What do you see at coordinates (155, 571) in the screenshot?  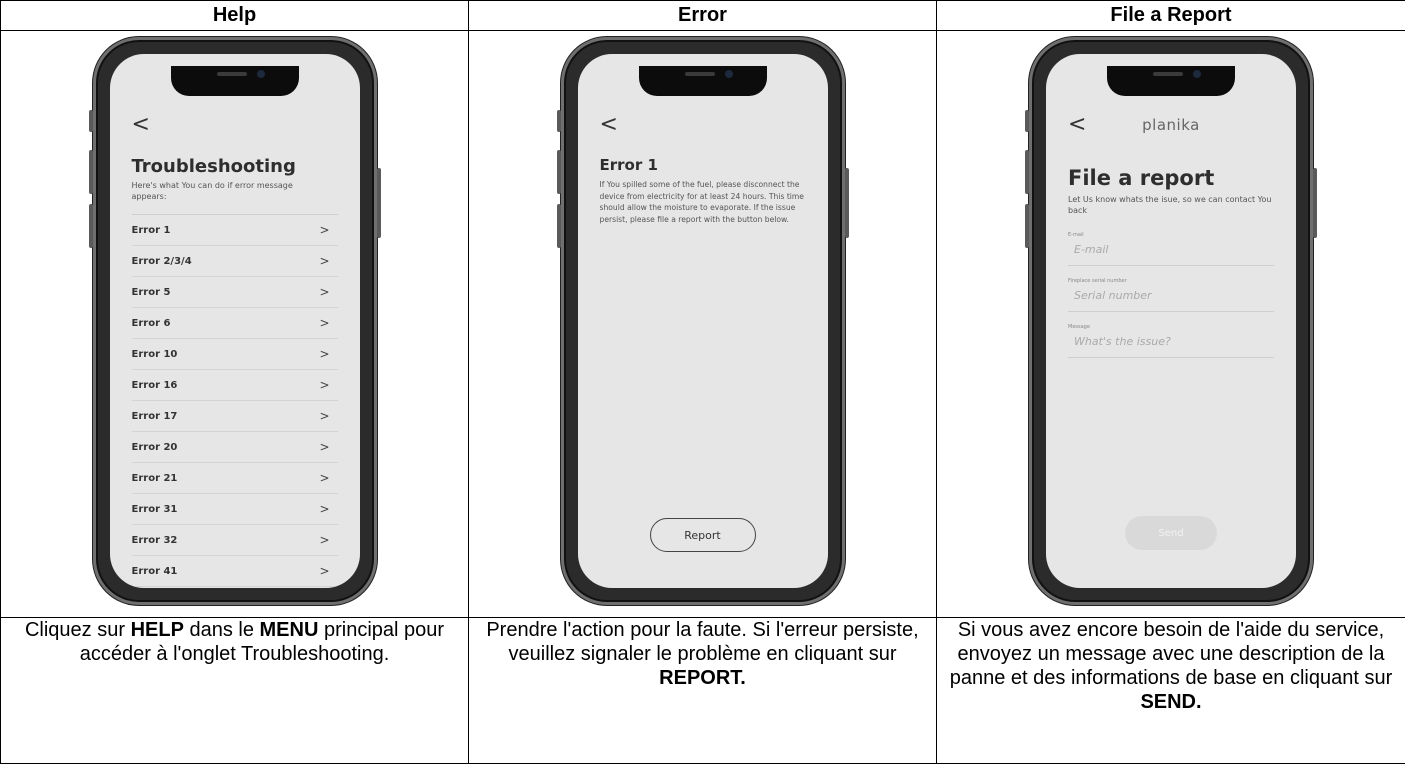 I see `error-list-item-label: Error 41` at bounding box center [155, 571].